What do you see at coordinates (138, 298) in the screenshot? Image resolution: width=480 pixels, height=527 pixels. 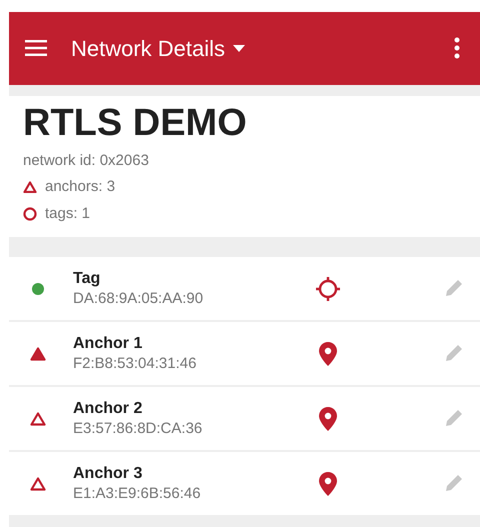 I see `device-address: DA:68:9A:05:AA:90` at bounding box center [138, 298].